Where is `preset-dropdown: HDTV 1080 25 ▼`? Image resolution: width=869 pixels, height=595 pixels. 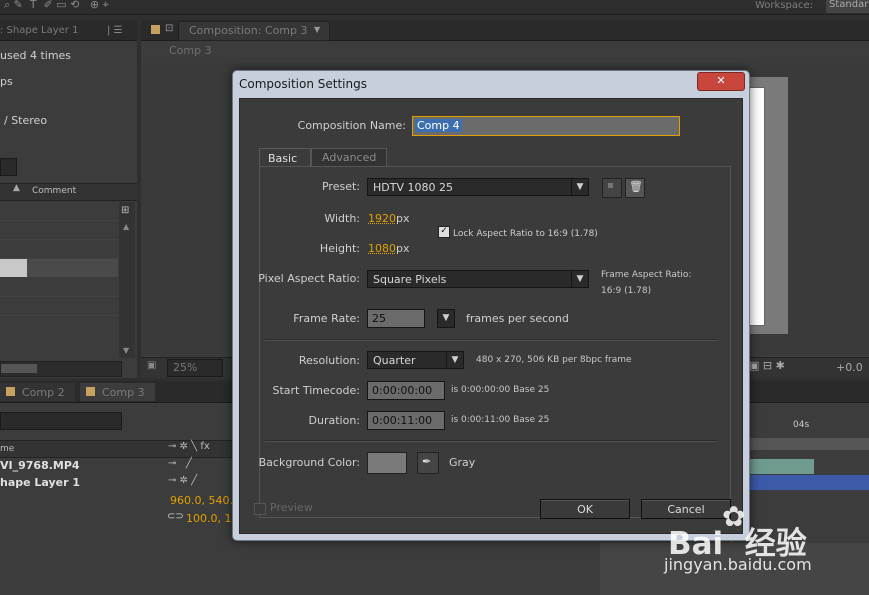 preset-dropdown: HDTV 1080 25 ▼ is located at coordinates (478, 187).